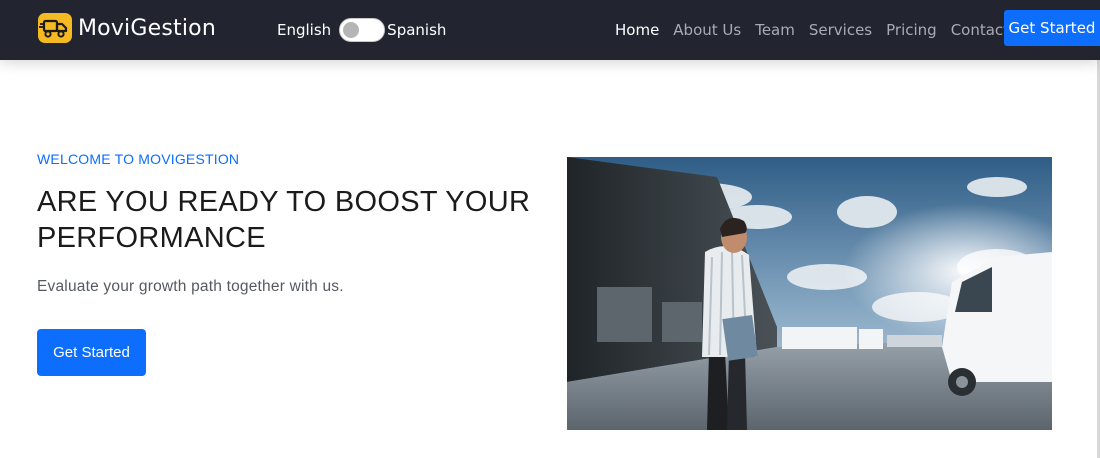 This screenshot has height=458, width=1100. I want to click on truck-icon, so click(55, 28).